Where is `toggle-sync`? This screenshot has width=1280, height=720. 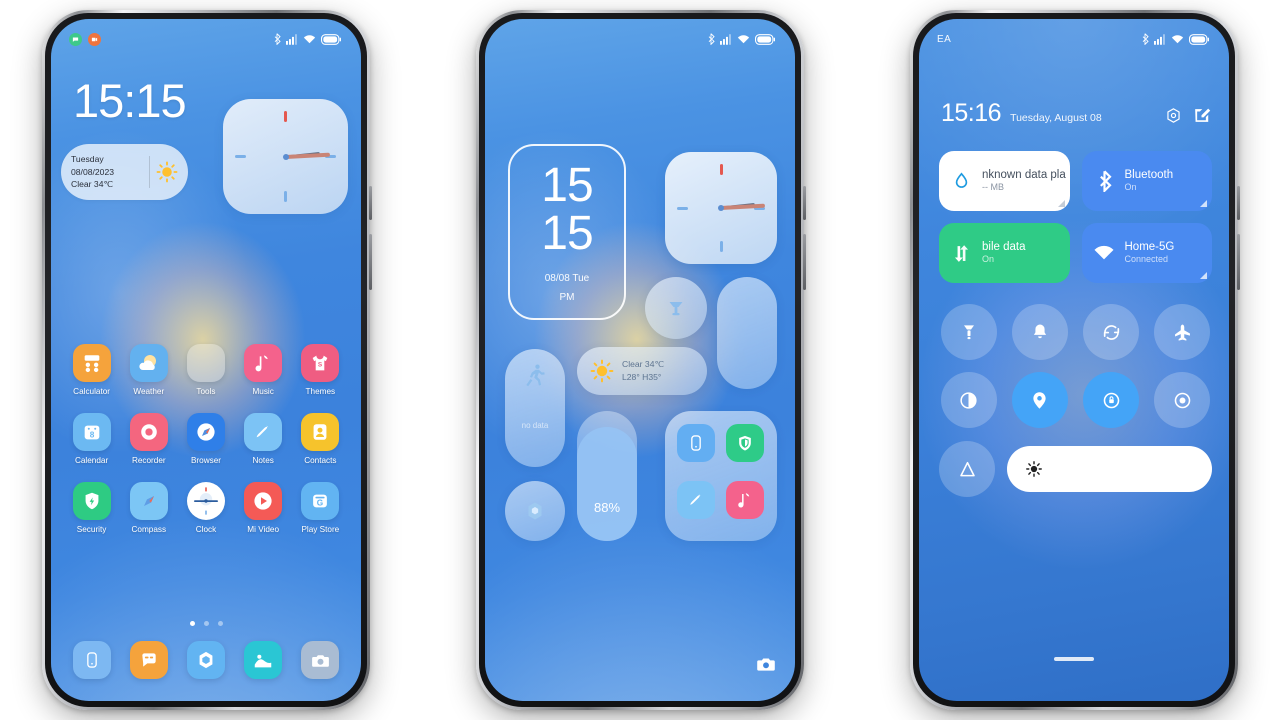 toggle-sync is located at coordinates (1111, 332).